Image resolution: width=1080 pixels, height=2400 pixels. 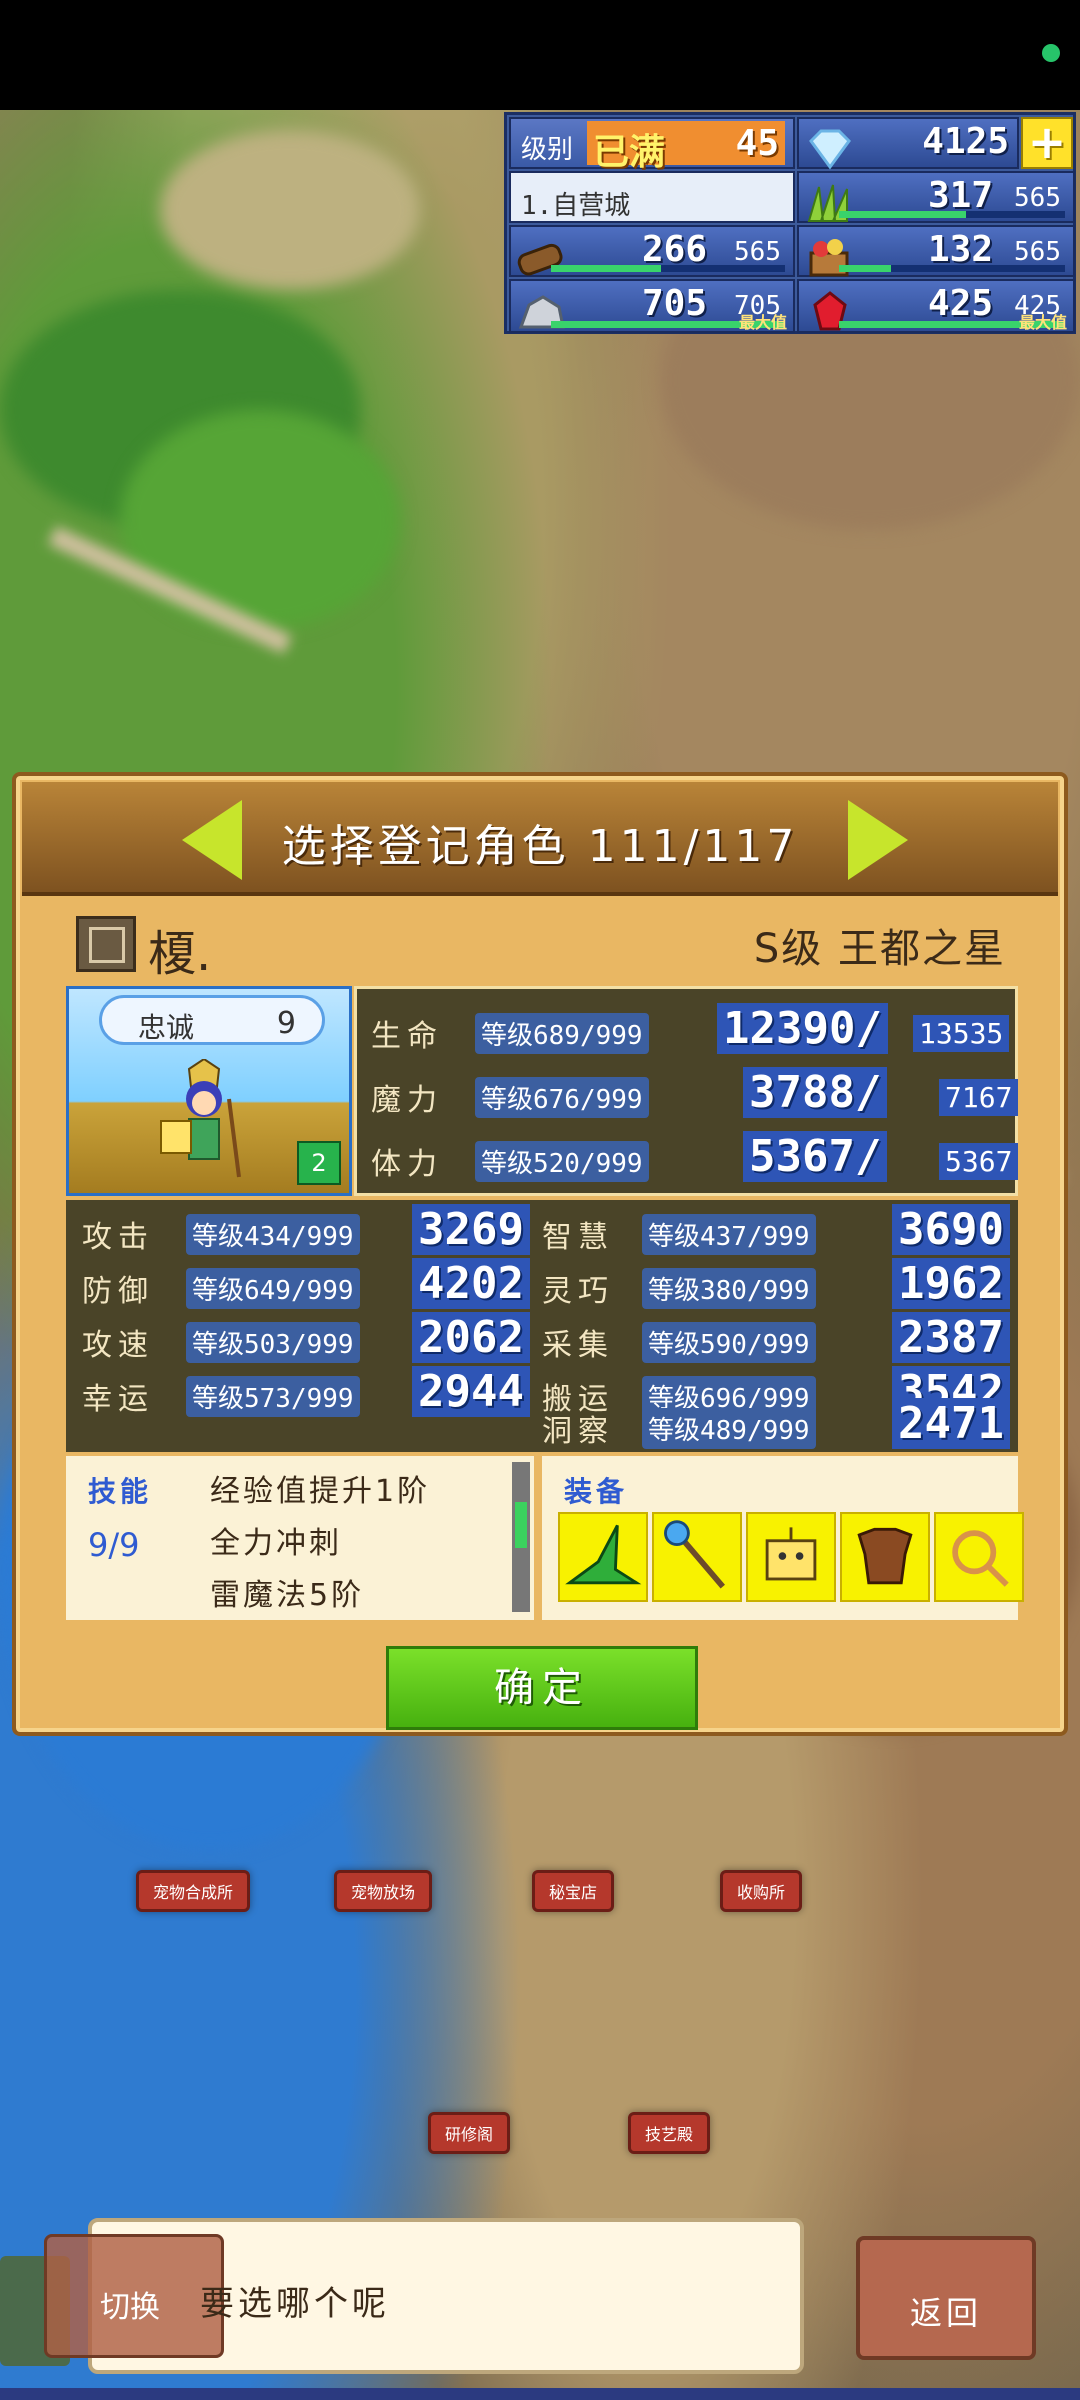 What do you see at coordinates (1037, 252) in the screenshot?
I see `food-max: 565` at bounding box center [1037, 252].